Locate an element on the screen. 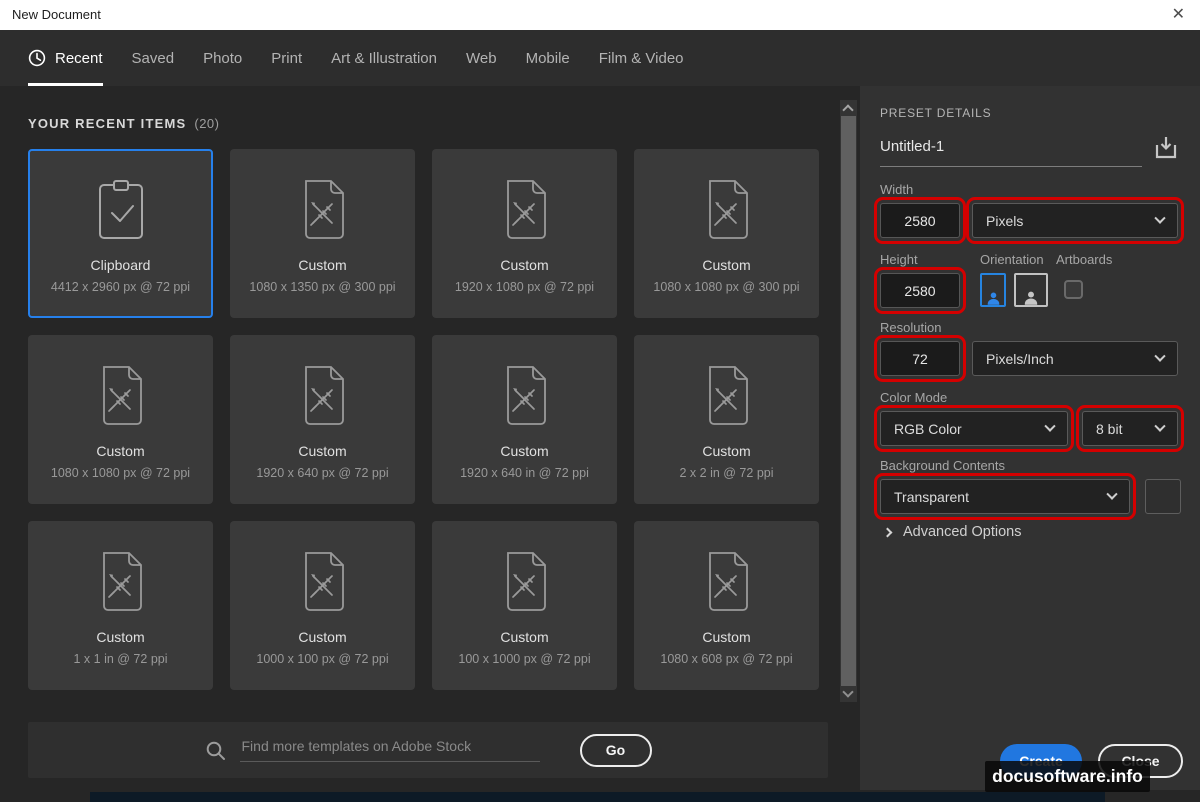  recent-item-subtitle: 1080 x 1080 px @ 72 ppi is located at coordinates (120, 473).